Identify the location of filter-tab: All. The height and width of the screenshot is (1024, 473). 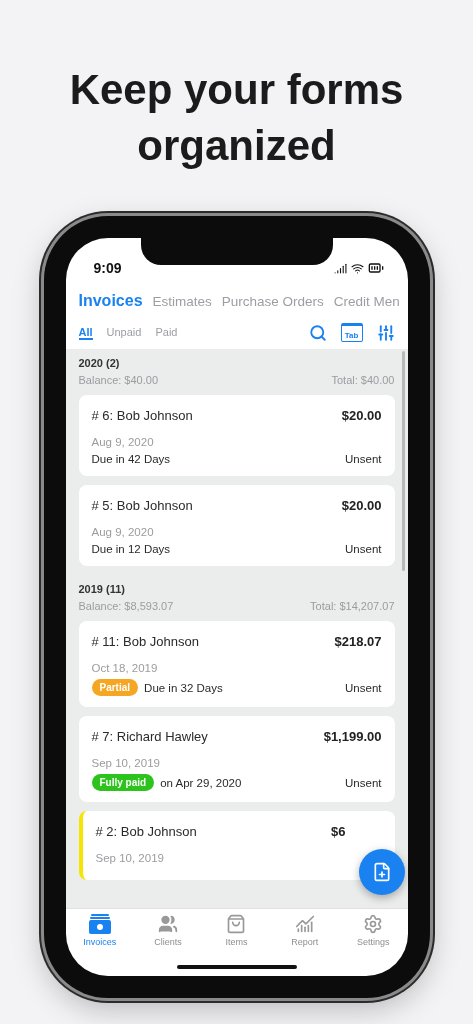
(85, 332).